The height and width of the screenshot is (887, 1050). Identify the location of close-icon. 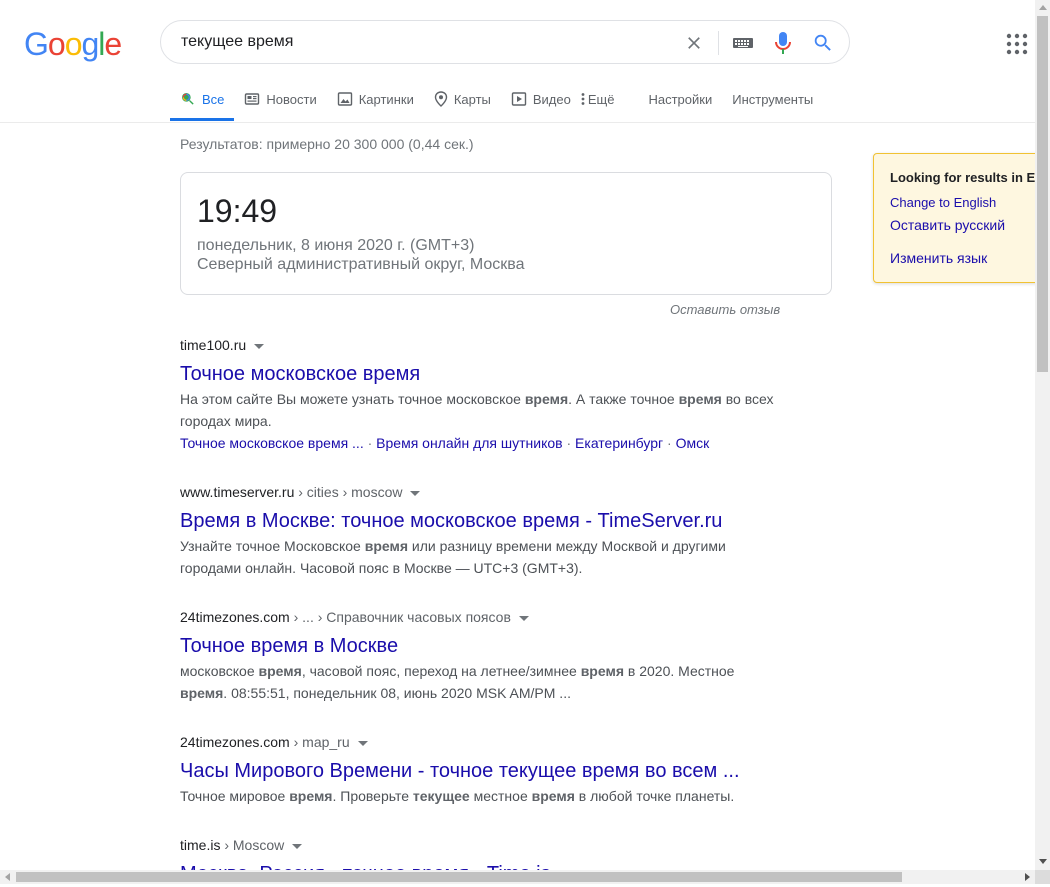
(694, 43).